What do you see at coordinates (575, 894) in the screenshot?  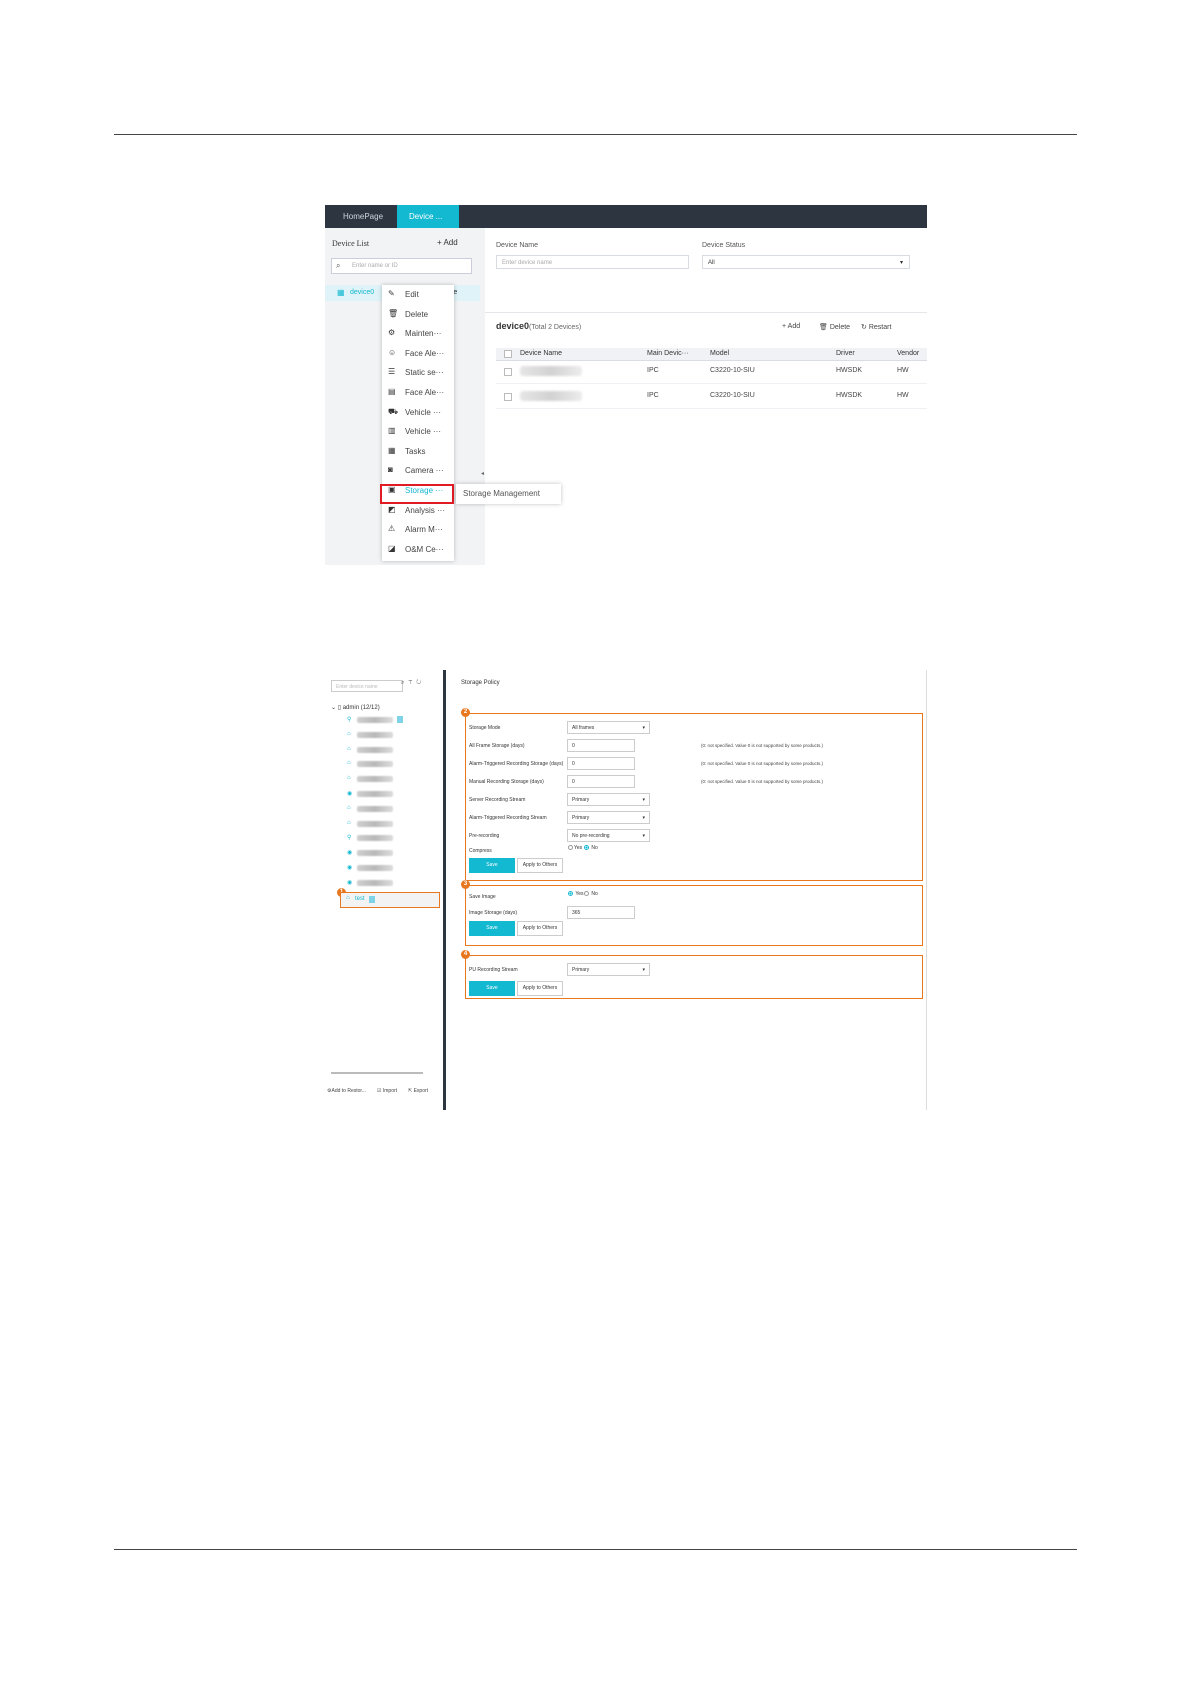 I see `save-image-yes-radio: Yes` at bounding box center [575, 894].